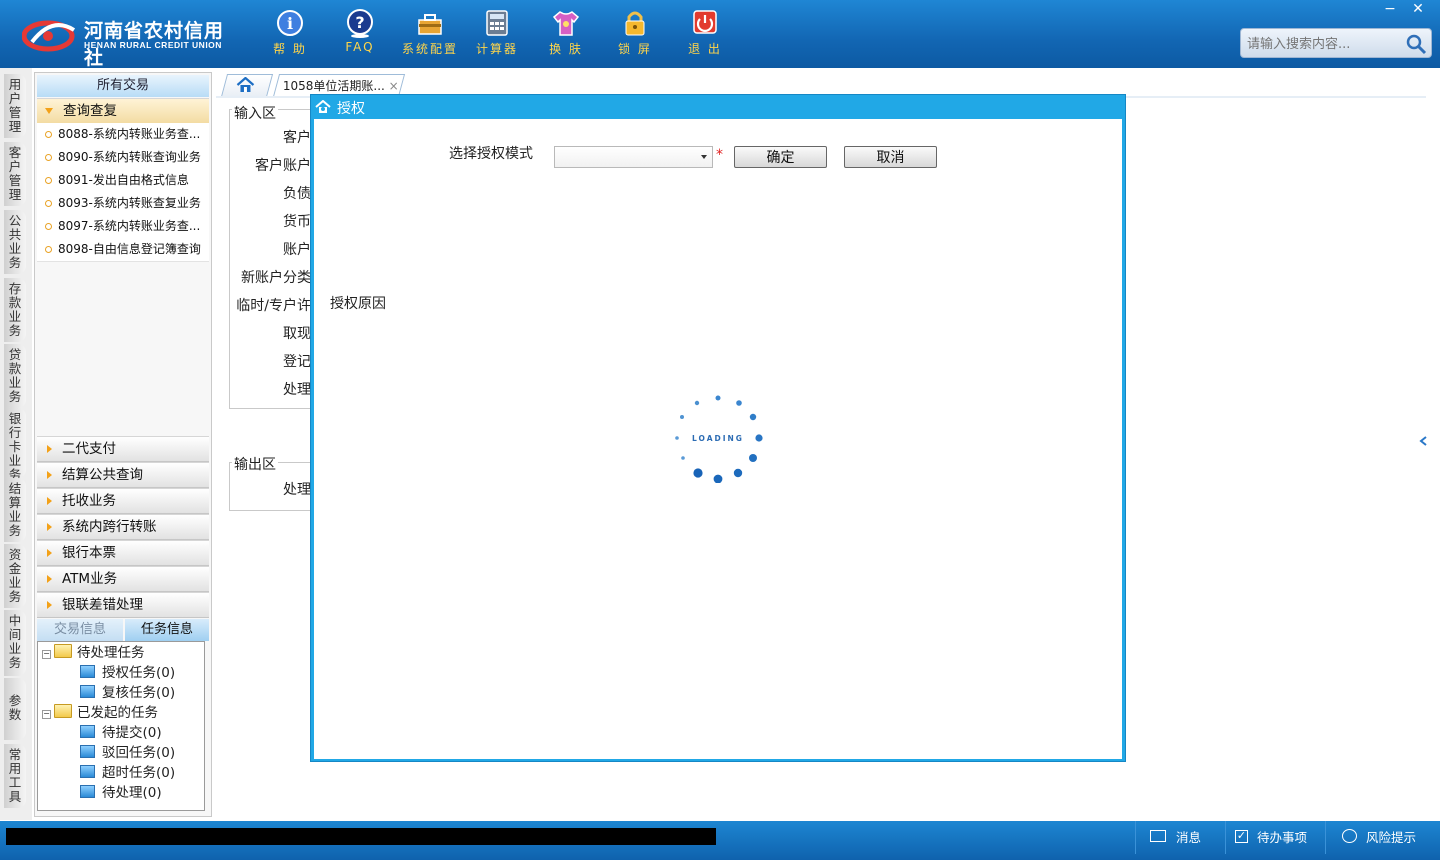 The width and height of the screenshot is (1440, 860). I want to click on exit-button: 退 出, so click(705, 35).